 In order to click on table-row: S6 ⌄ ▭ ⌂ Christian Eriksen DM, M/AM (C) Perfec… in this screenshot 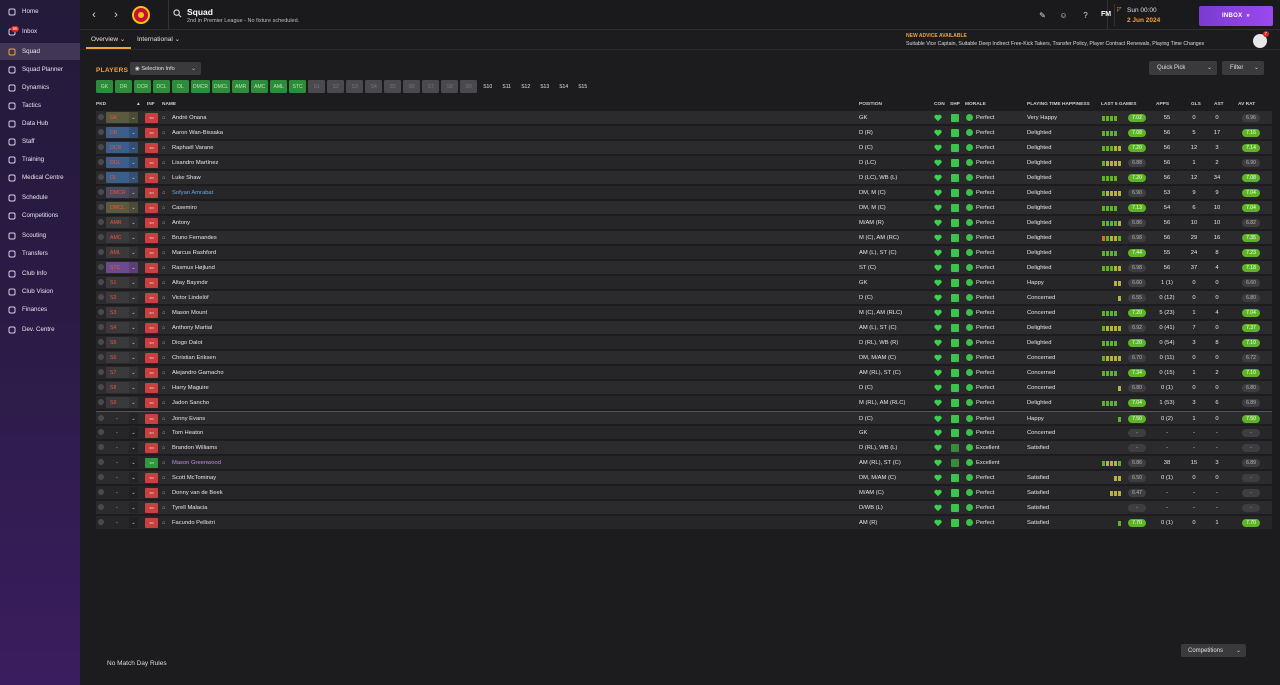, I will do `click(684, 358)`.